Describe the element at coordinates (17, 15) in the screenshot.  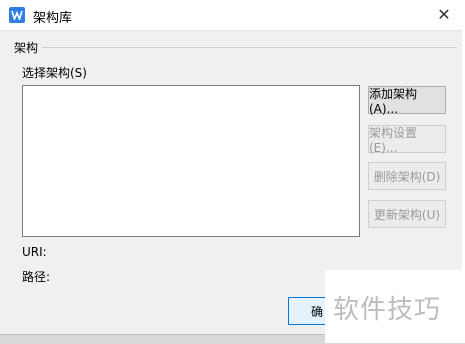
I see `wps-w-icon` at that location.